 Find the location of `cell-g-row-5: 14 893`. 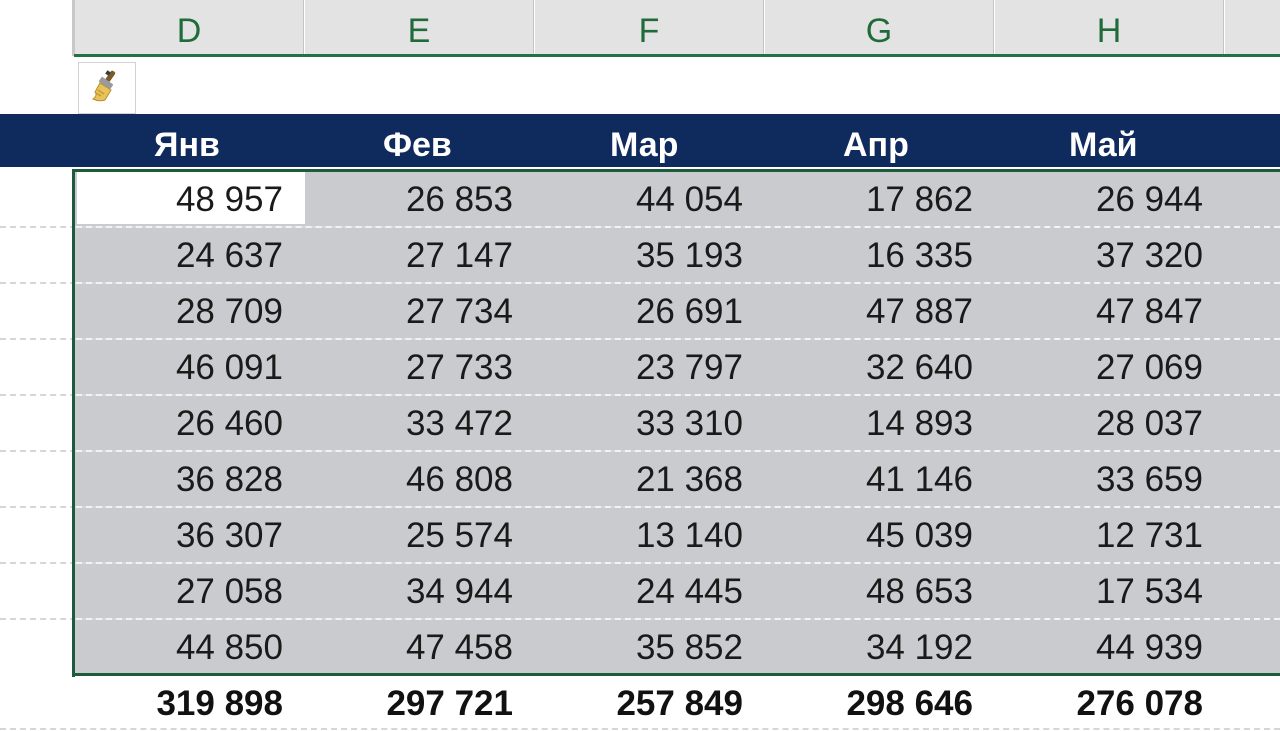

cell-g-row-5: 14 893 is located at coordinates (879, 424).